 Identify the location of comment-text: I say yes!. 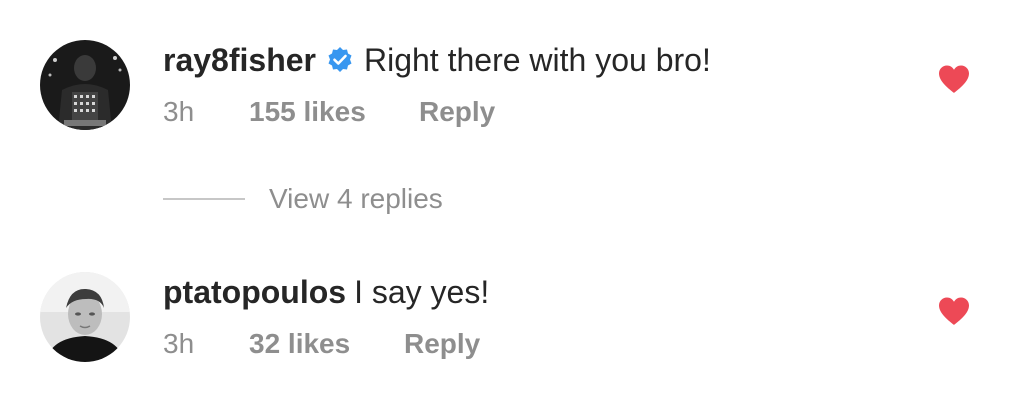
(422, 292).